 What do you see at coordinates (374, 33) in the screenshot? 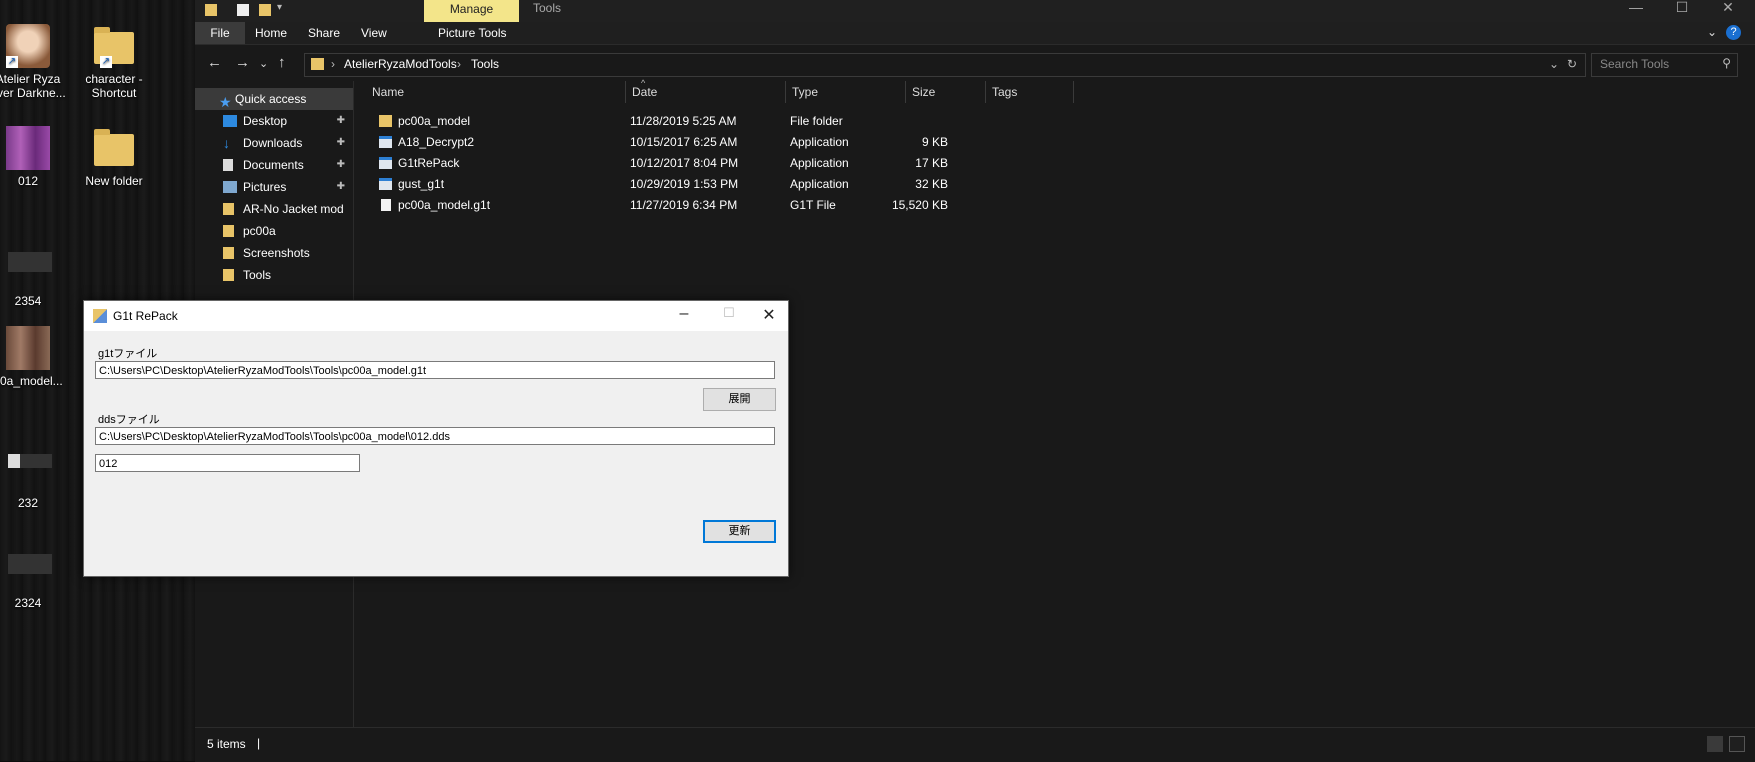
I see `tab-view: View` at bounding box center [374, 33].